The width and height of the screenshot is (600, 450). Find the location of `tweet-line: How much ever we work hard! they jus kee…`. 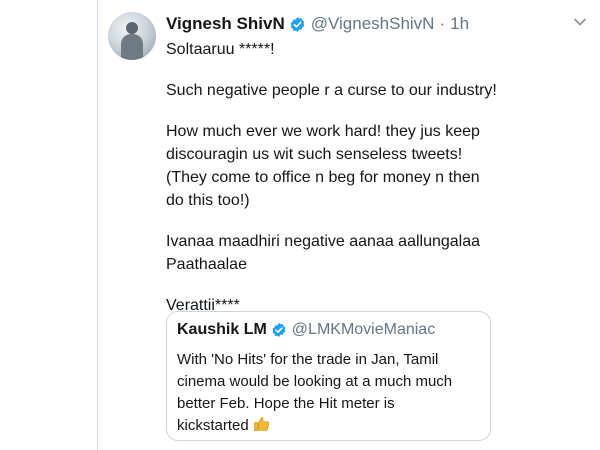

tweet-line: How much ever we work hard! they jus kee… is located at coordinates (323, 131).